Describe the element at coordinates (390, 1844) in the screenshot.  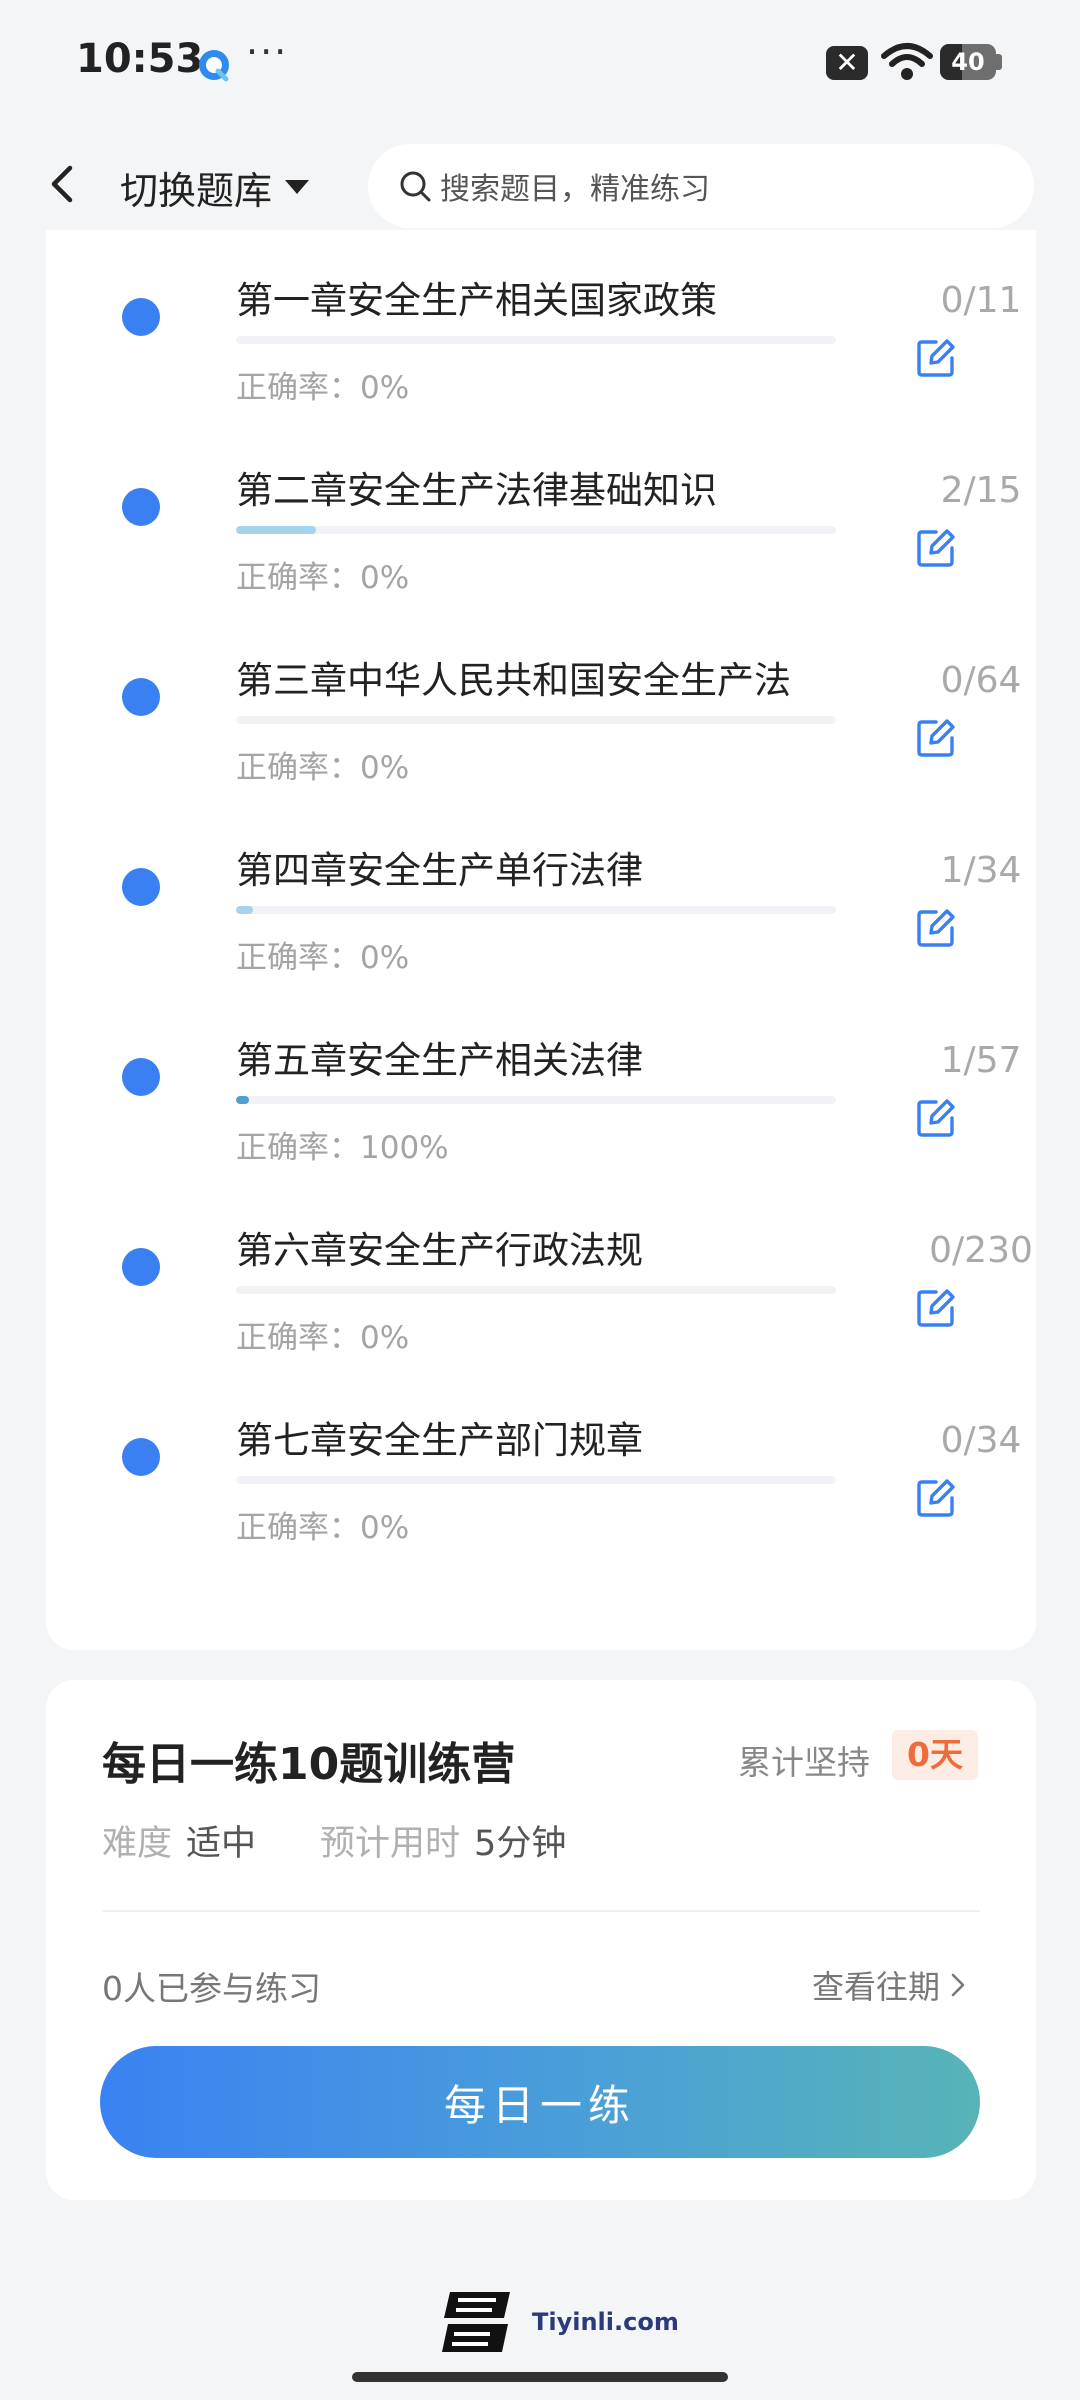
I see `time-label: 预计用时` at that location.